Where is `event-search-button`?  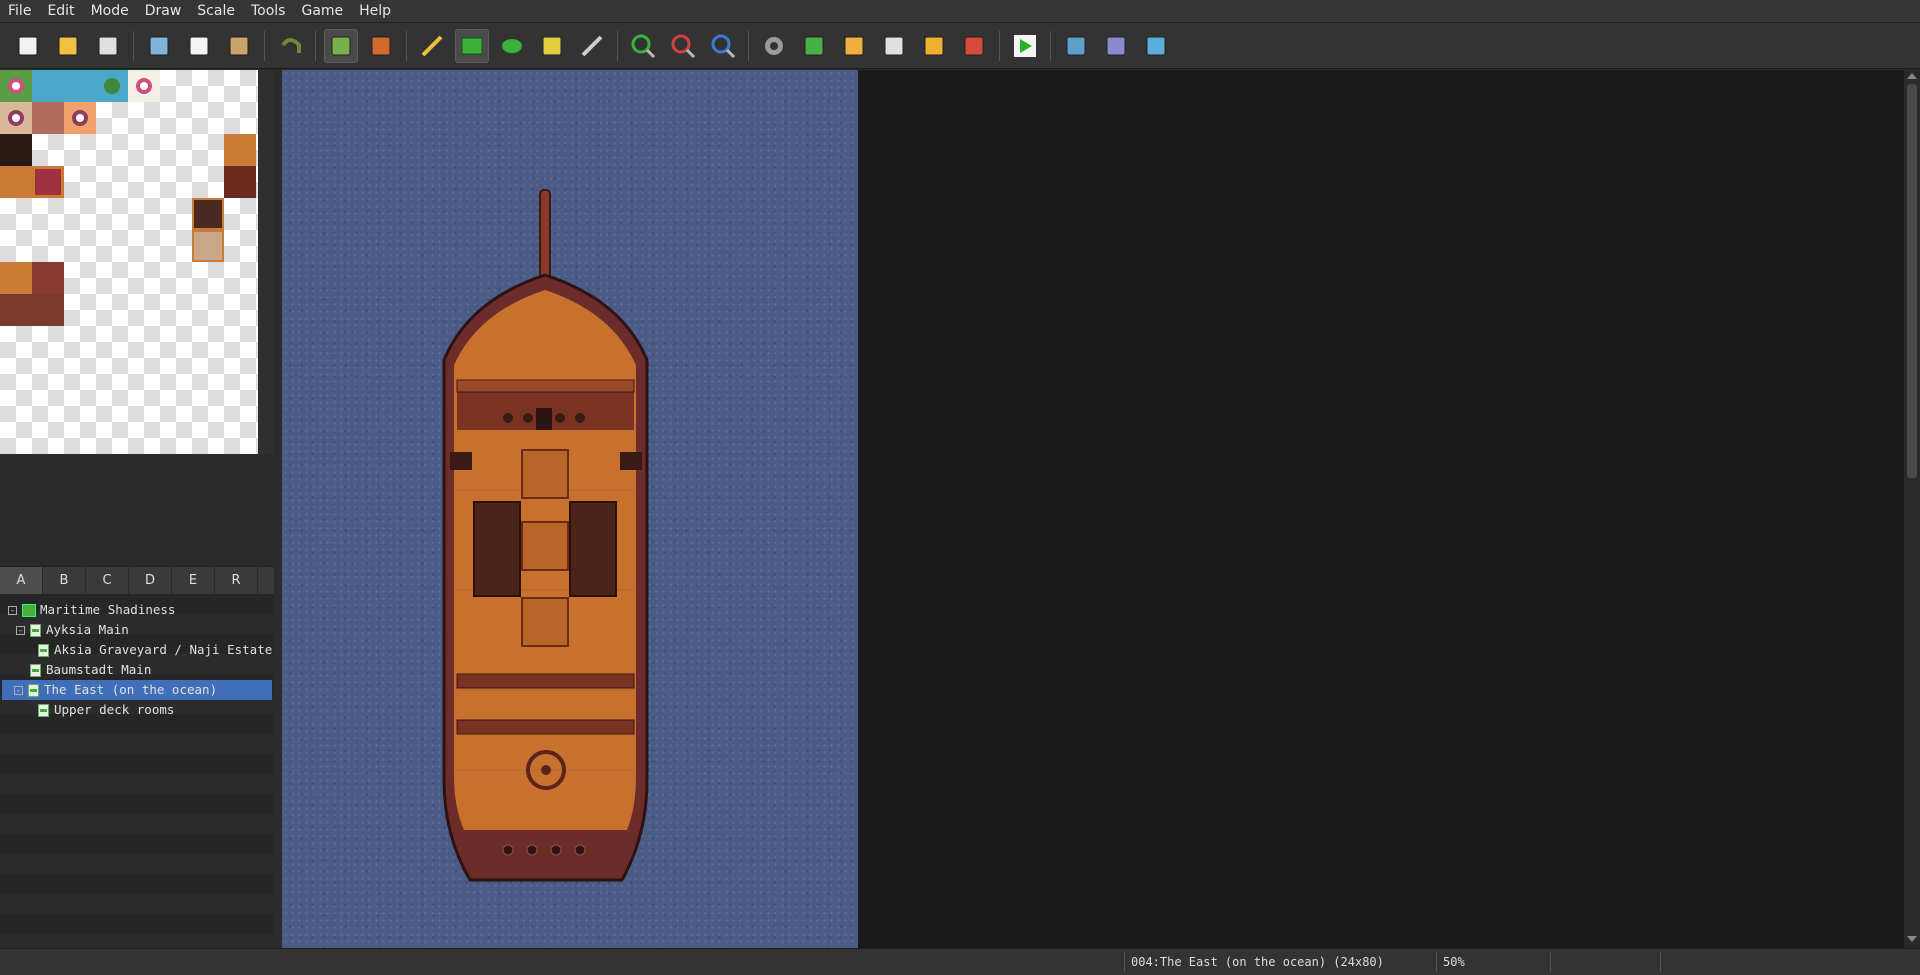
event-search-button is located at coordinates (894, 46).